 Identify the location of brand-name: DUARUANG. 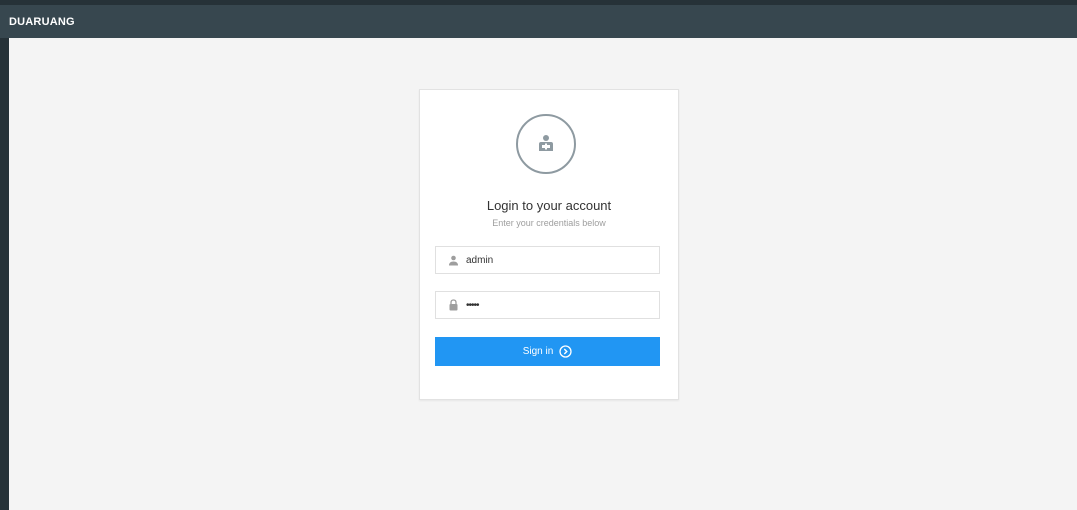
(42, 22).